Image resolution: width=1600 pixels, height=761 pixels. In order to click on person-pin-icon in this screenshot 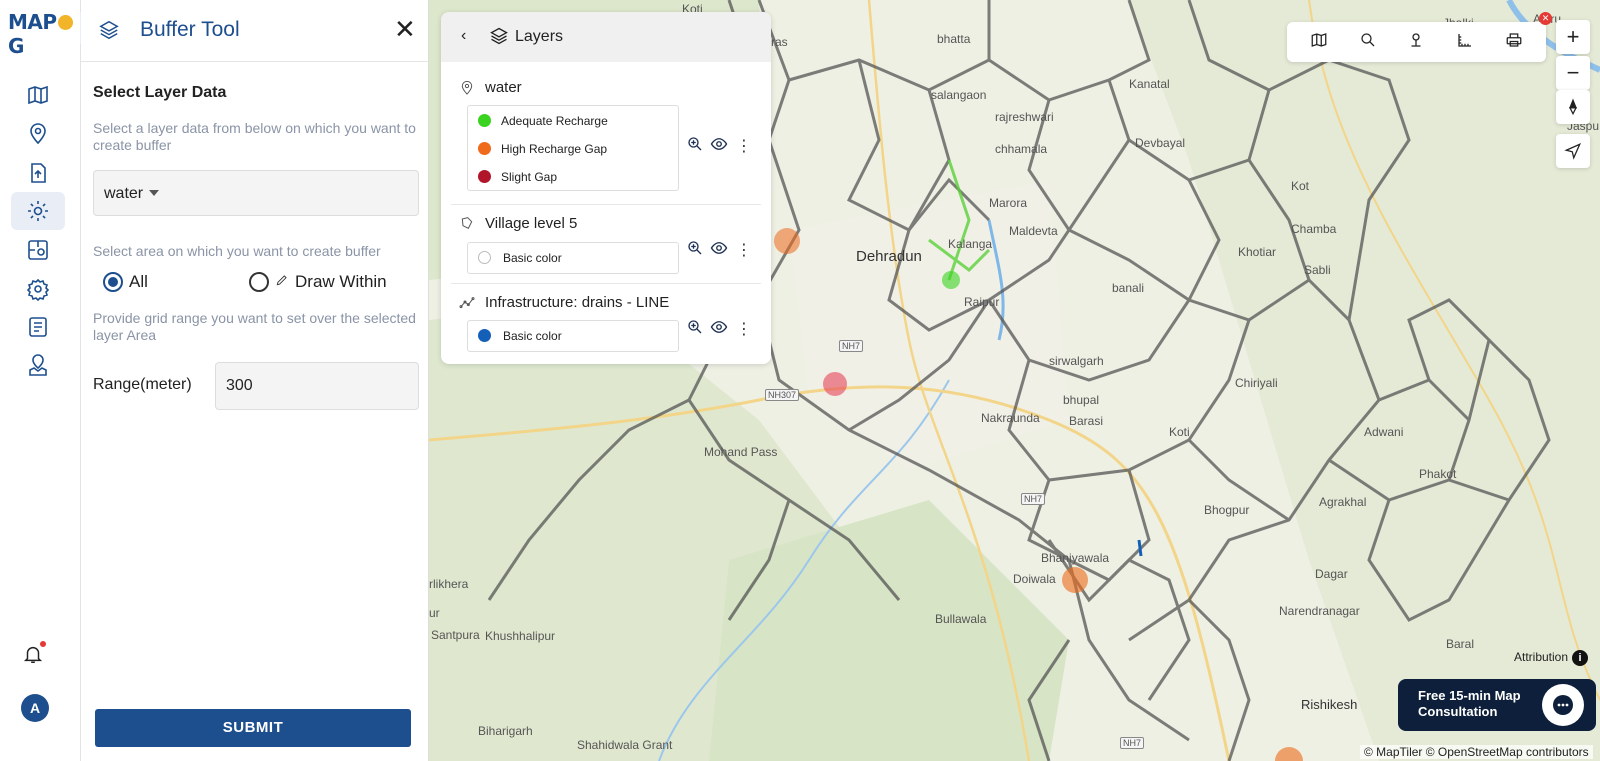, I will do `click(1416, 42)`.